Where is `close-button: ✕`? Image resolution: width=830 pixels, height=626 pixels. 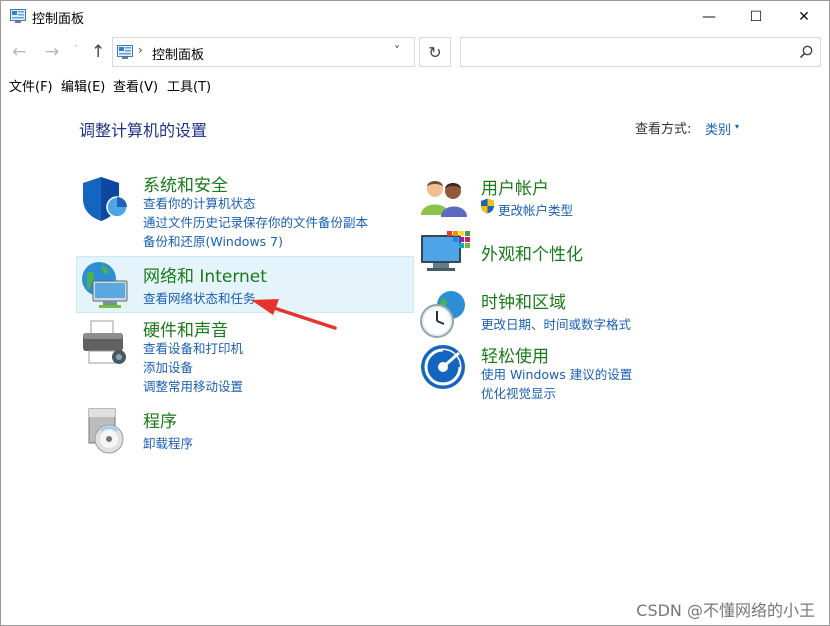 close-button: ✕ is located at coordinates (804, 17).